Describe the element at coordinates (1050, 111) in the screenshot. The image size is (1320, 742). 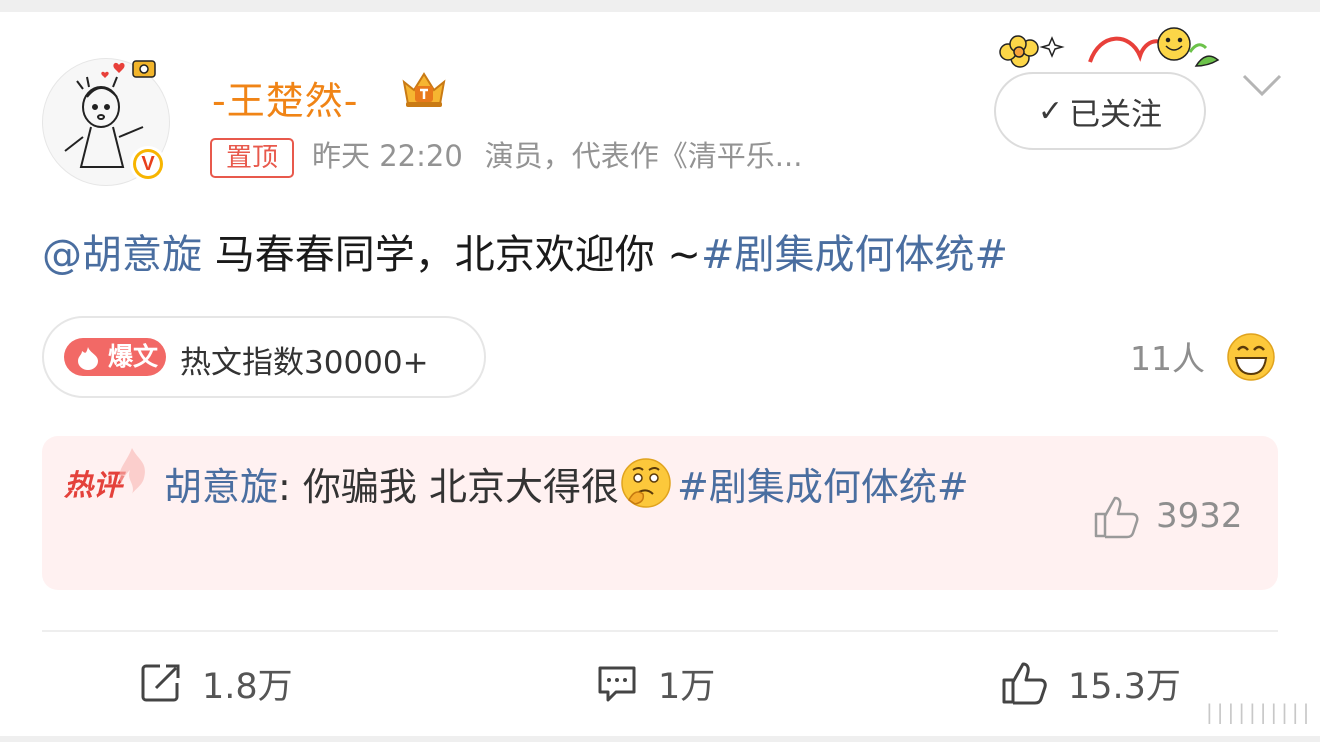
I see `check-icon: ✓` at that location.